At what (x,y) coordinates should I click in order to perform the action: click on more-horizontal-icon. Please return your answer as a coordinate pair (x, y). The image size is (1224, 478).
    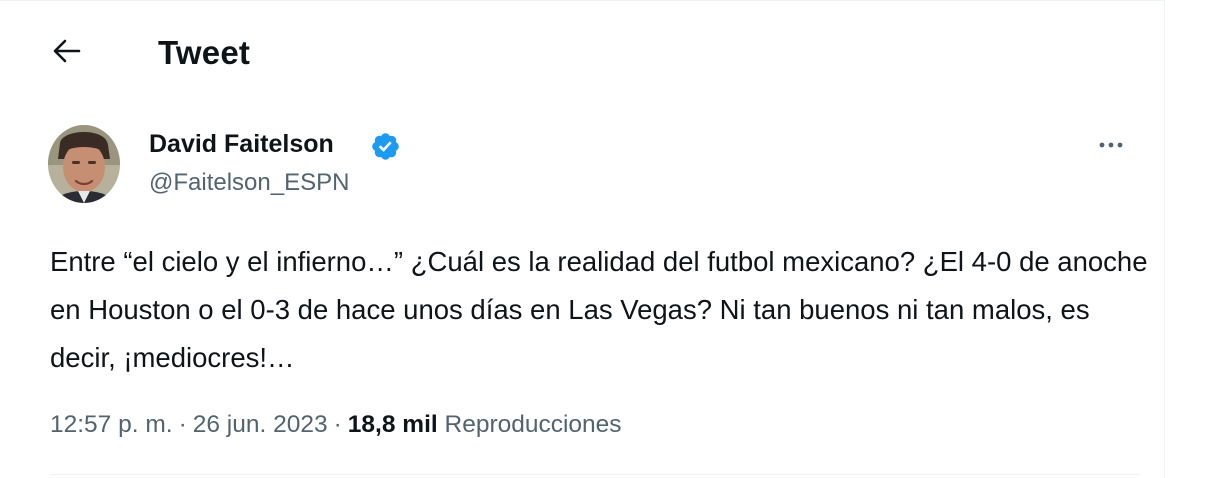
    Looking at the image, I should click on (1111, 145).